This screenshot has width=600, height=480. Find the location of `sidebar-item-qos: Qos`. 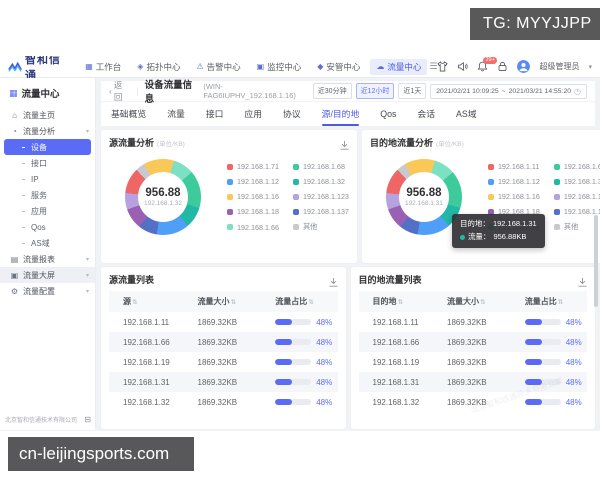

sidebar-item-qos: Qos is located at coordinates (47, 227).